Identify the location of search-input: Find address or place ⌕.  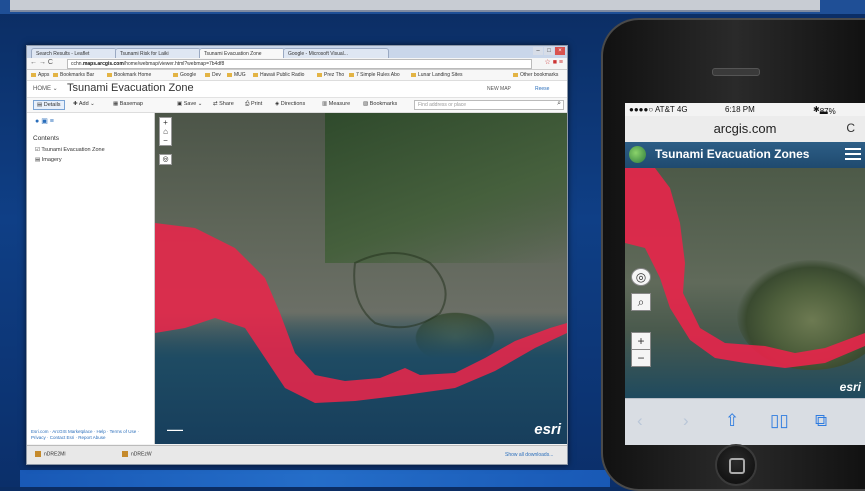
(489, 105).